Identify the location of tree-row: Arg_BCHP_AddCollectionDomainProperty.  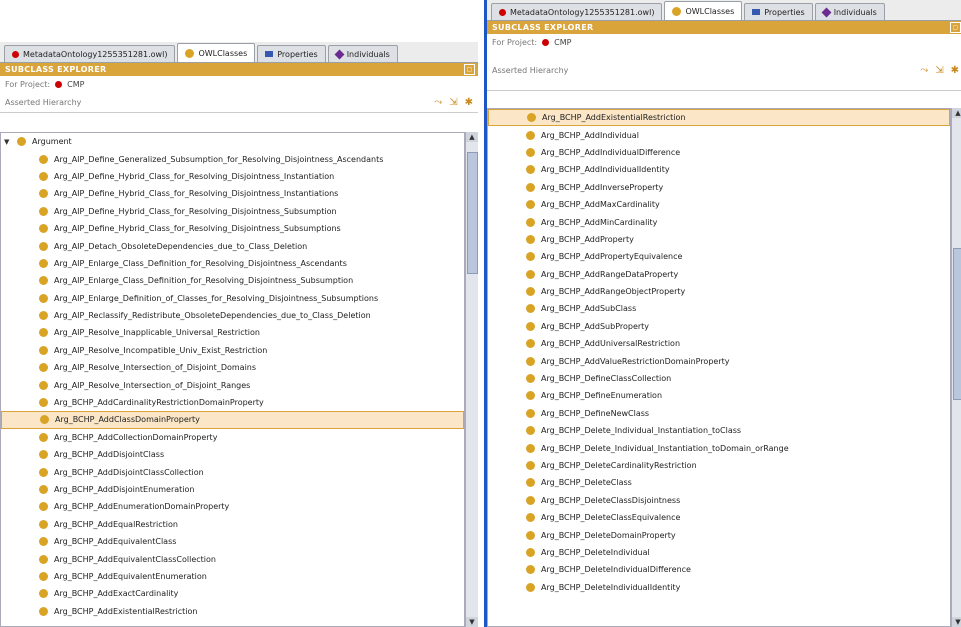
(232, 437).